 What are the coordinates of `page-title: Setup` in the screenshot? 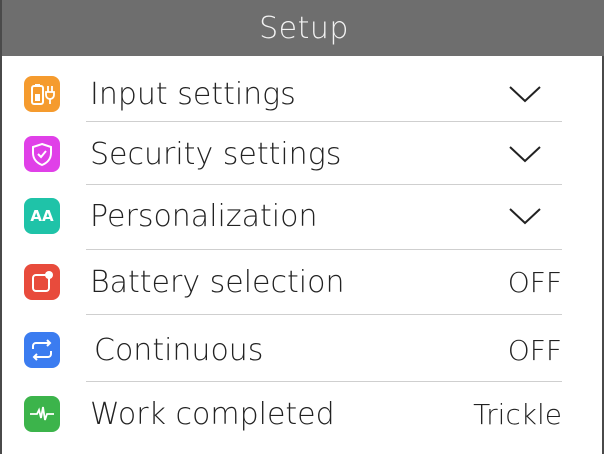 It's located at (303, 28).